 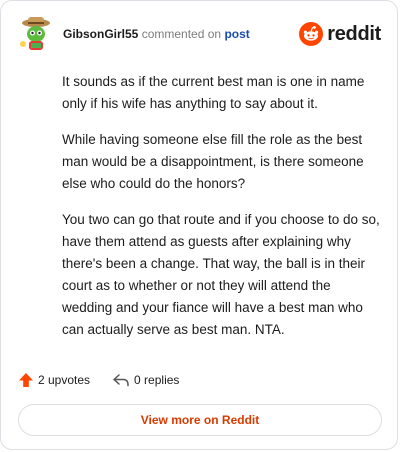 I want to click on reddit-snoo-icon, so click(x=311, y=34).